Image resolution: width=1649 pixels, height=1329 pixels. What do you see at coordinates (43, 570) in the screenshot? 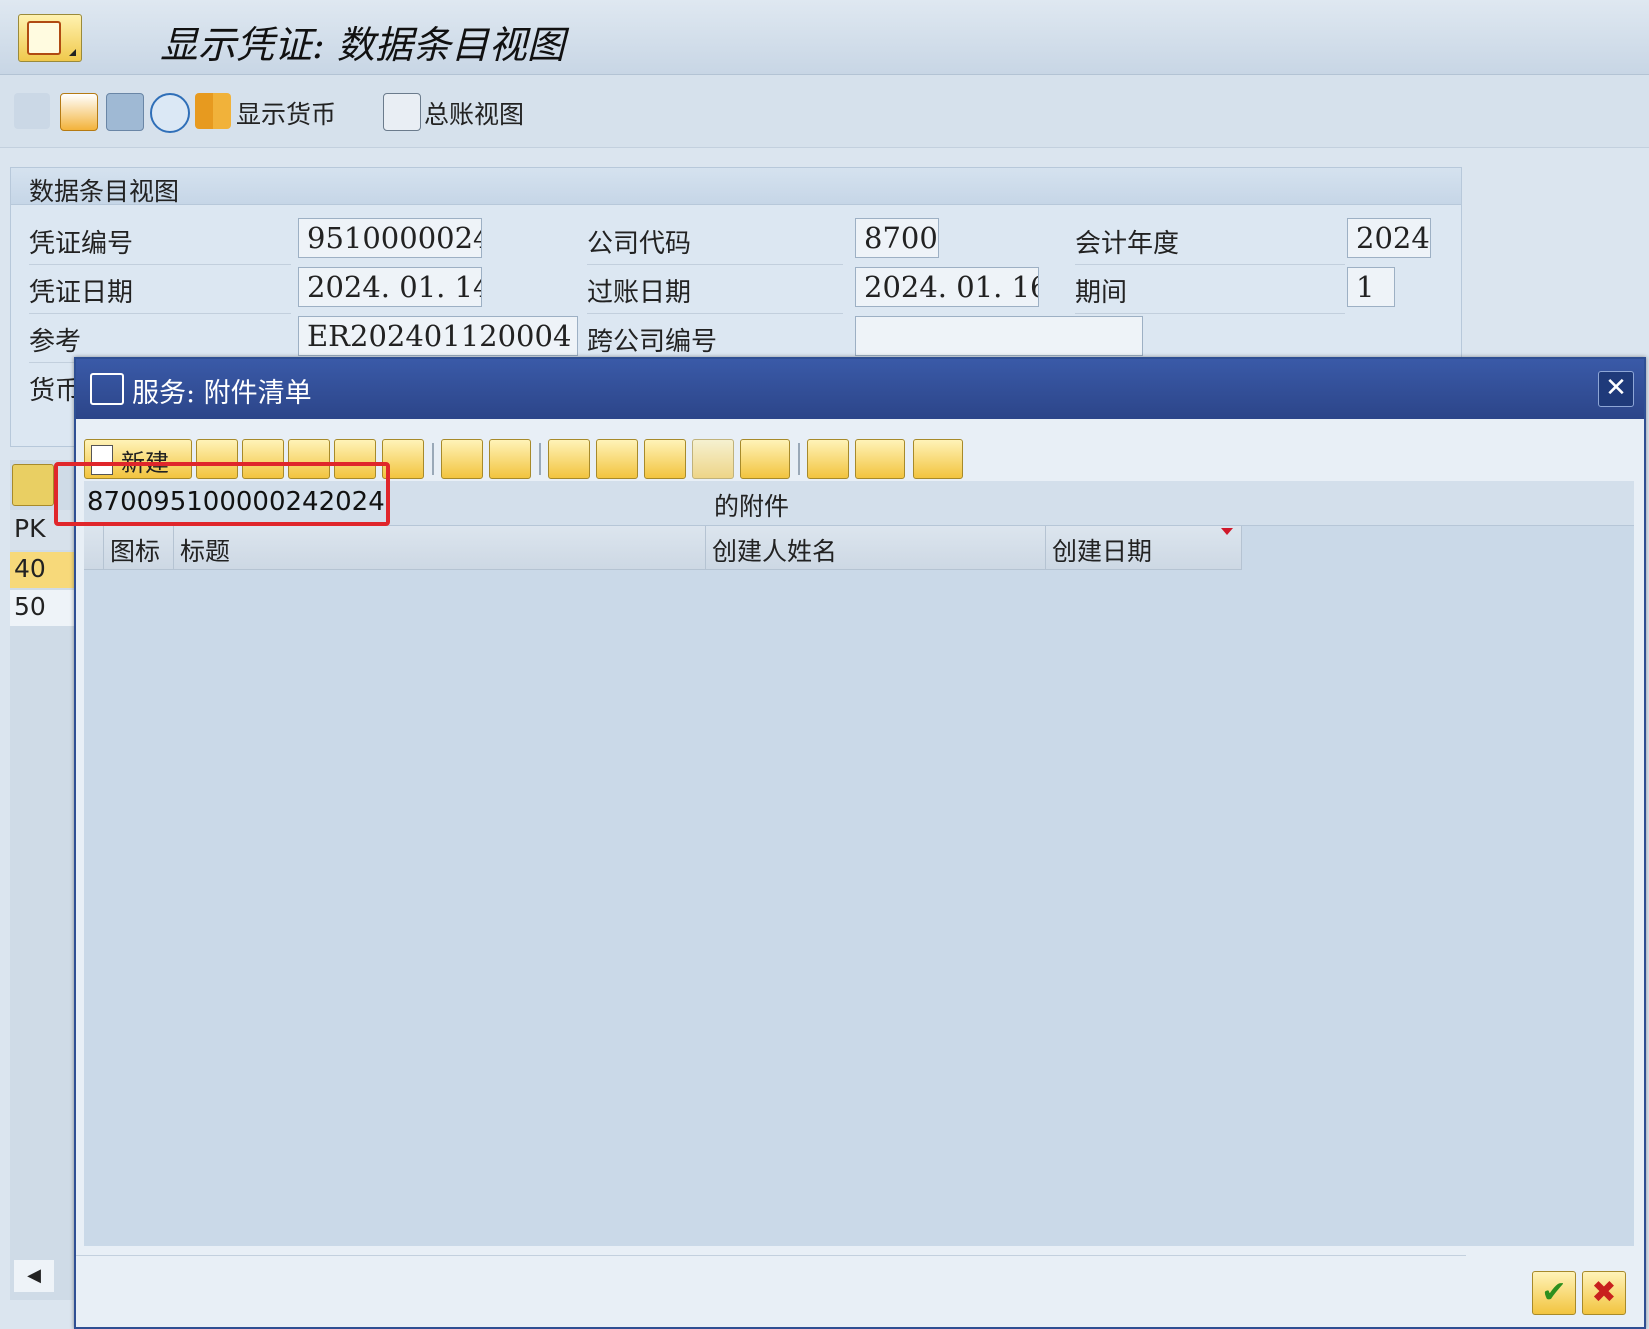
I see `table-row: 40` at bounding box center [43, 570].